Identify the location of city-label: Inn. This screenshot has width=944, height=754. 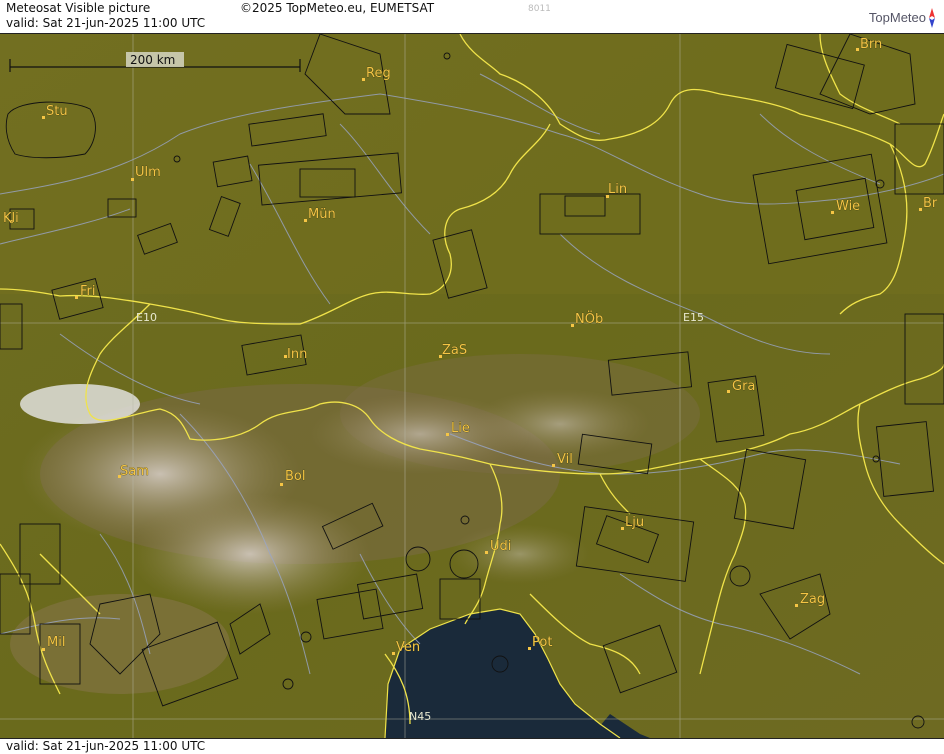
(297, 354).